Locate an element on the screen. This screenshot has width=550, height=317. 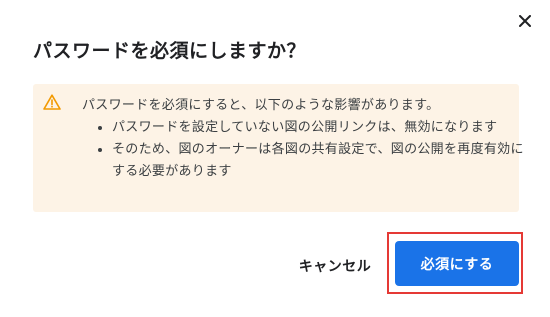
cancel-button: キャンセル is located at coordinates (335, 266).